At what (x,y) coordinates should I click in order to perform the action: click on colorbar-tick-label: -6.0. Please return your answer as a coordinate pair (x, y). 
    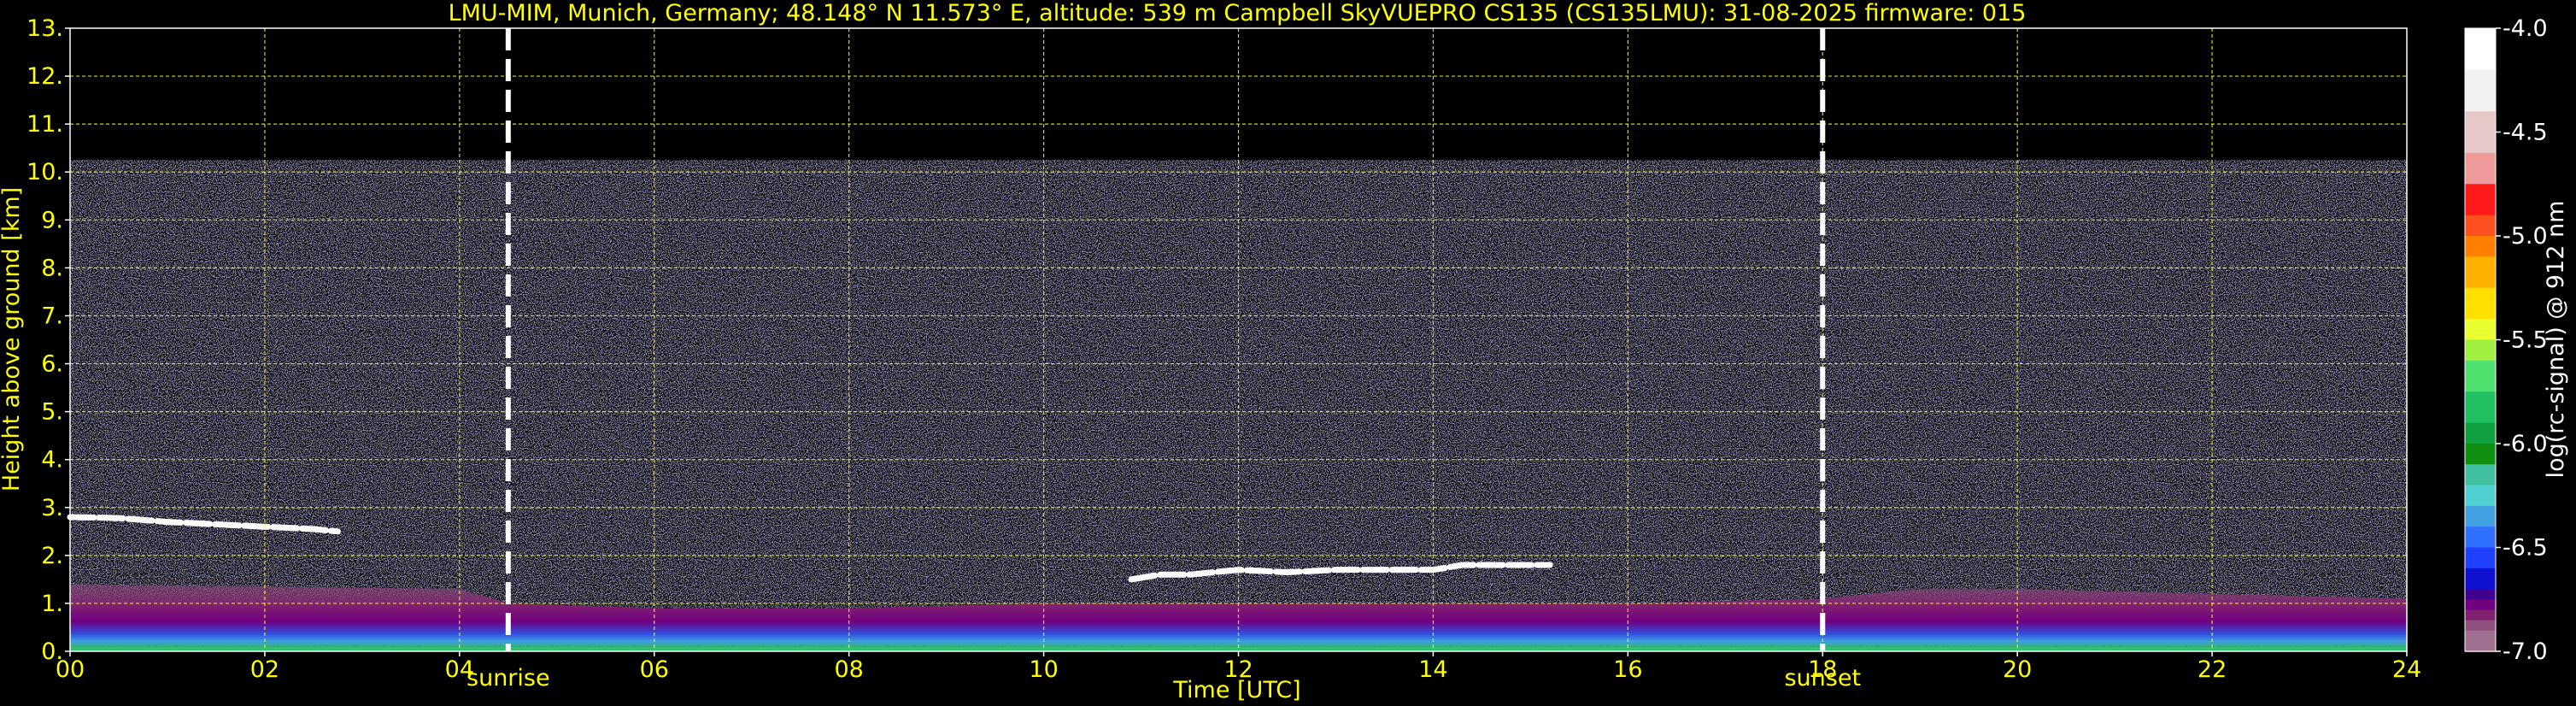
    Looking at the image, I should click on (2525, 444).